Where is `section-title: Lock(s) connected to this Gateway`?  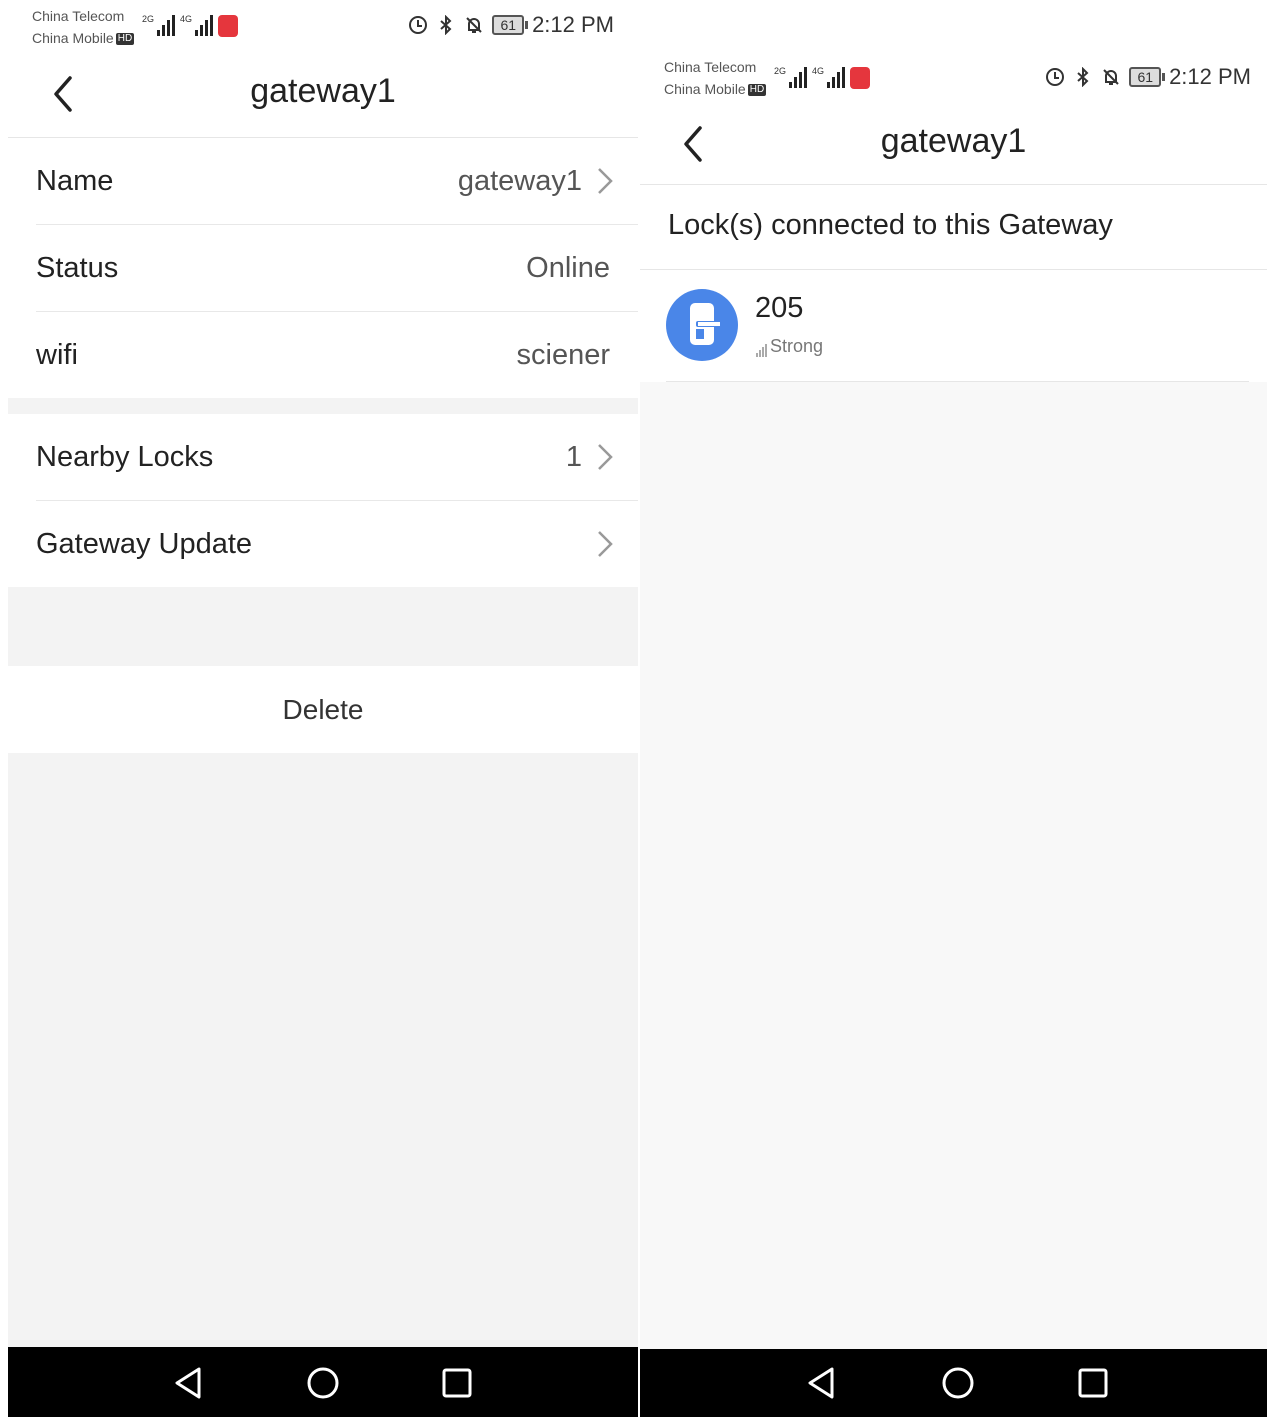
section-title: Lock(s) connected to this Gateway is located at coordinates (890, 225).